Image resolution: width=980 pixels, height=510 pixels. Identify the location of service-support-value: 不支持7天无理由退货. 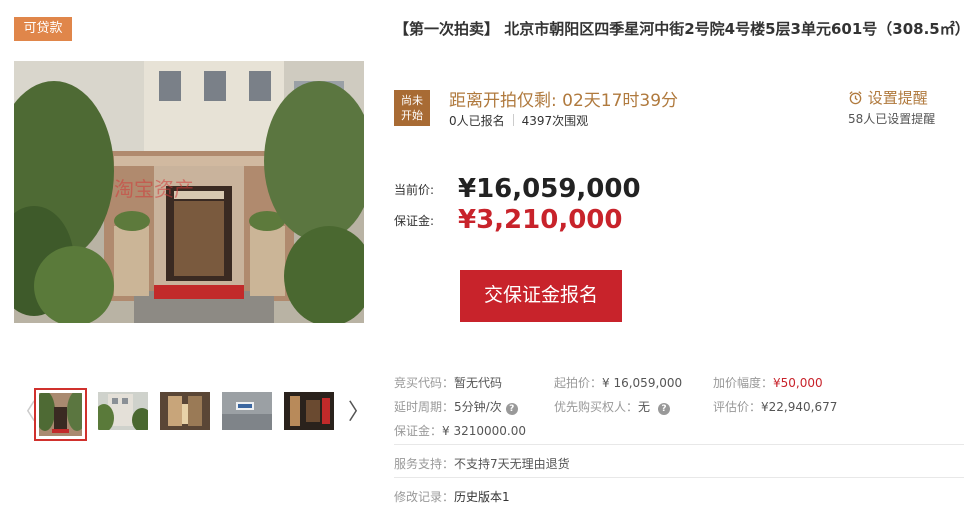
(512, 464).